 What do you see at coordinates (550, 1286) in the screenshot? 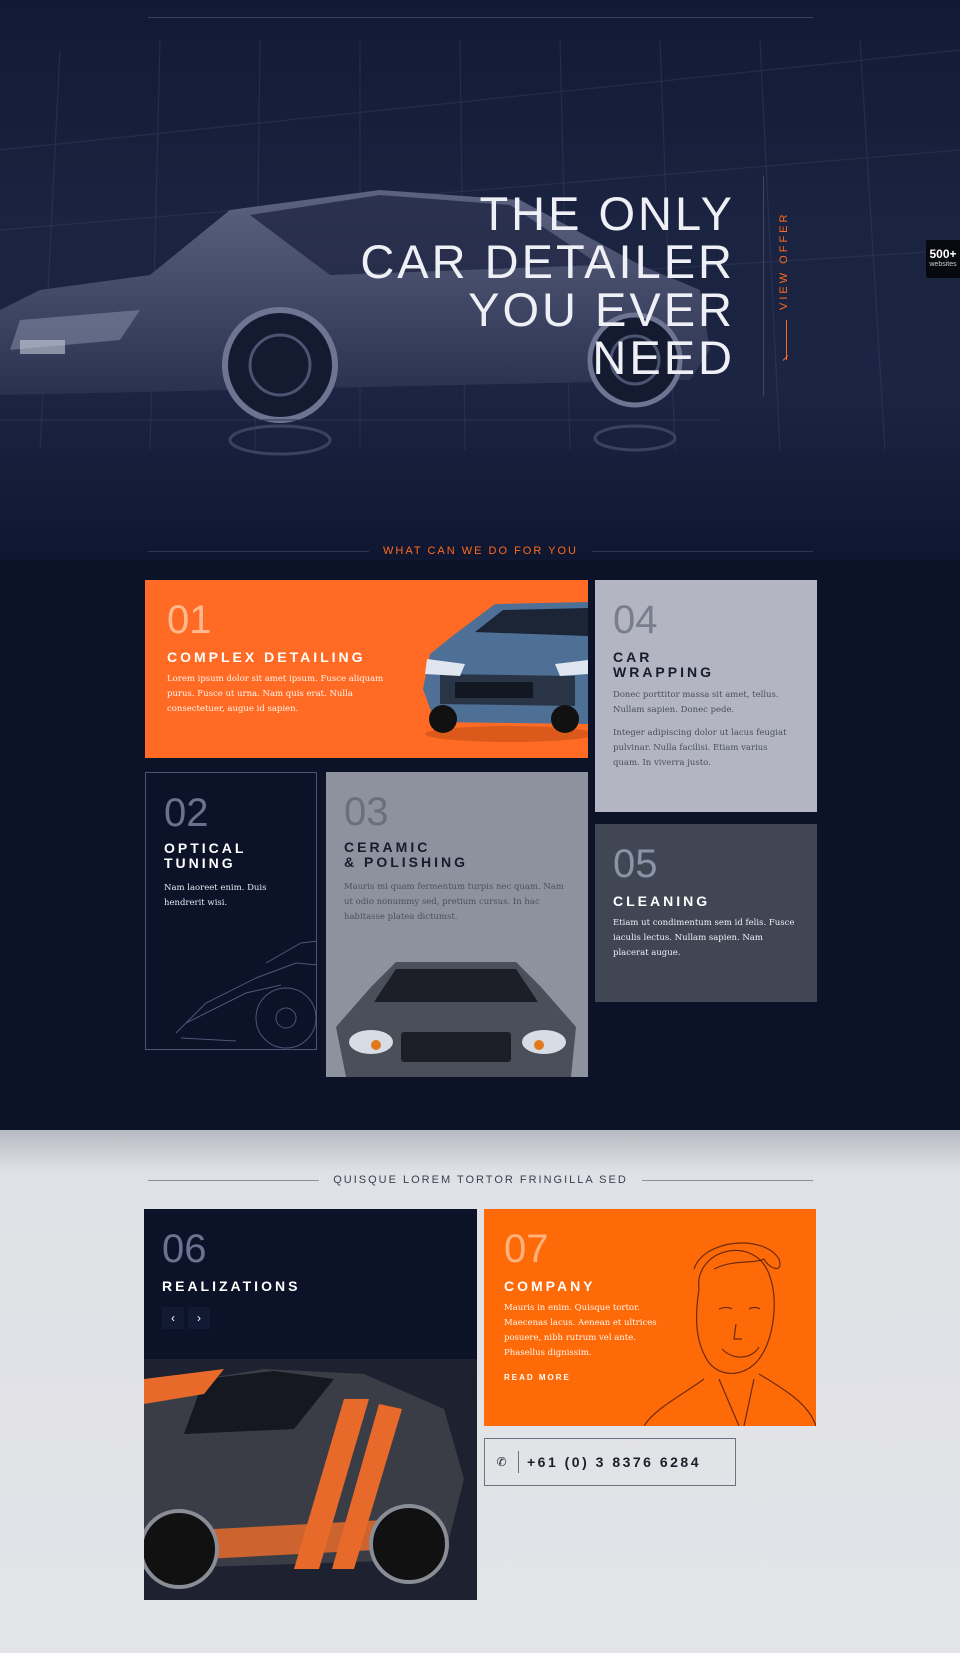
I see `card-title: COMPANY` at bounding box center [550, 1286].